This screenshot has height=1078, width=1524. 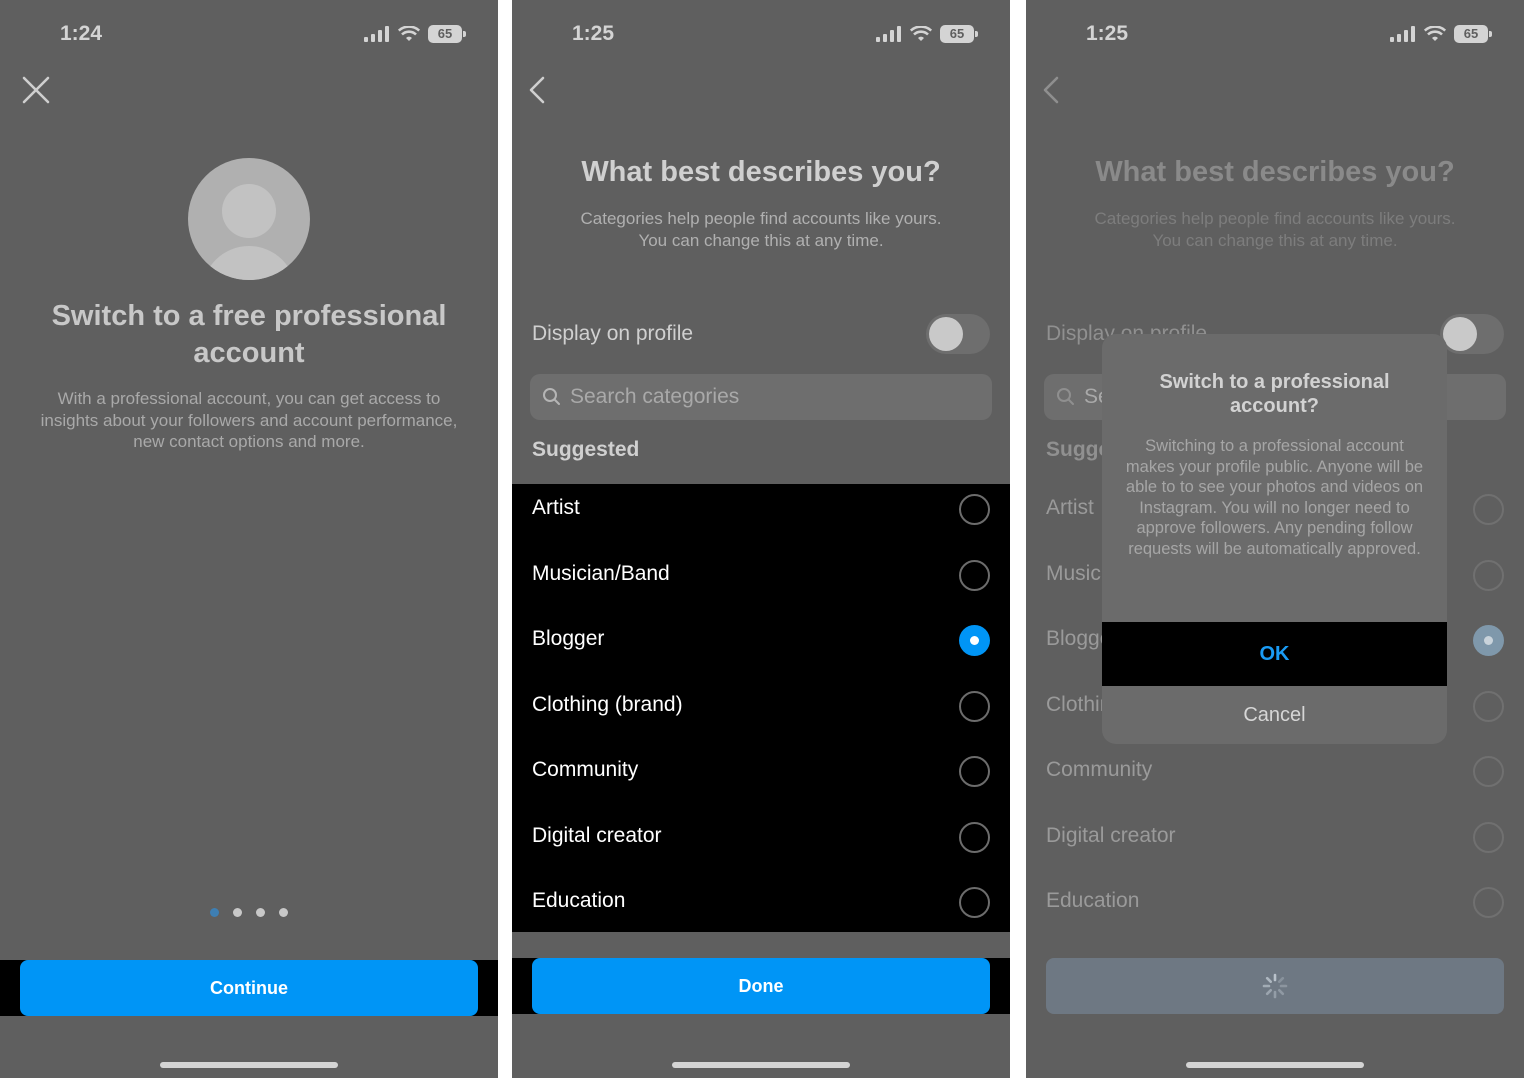 What do you see at coordinates (761, 714) in the screenshot?
I see `category-row-clothing-brand: Clothing (brand)` at bounding box center [761, 714].